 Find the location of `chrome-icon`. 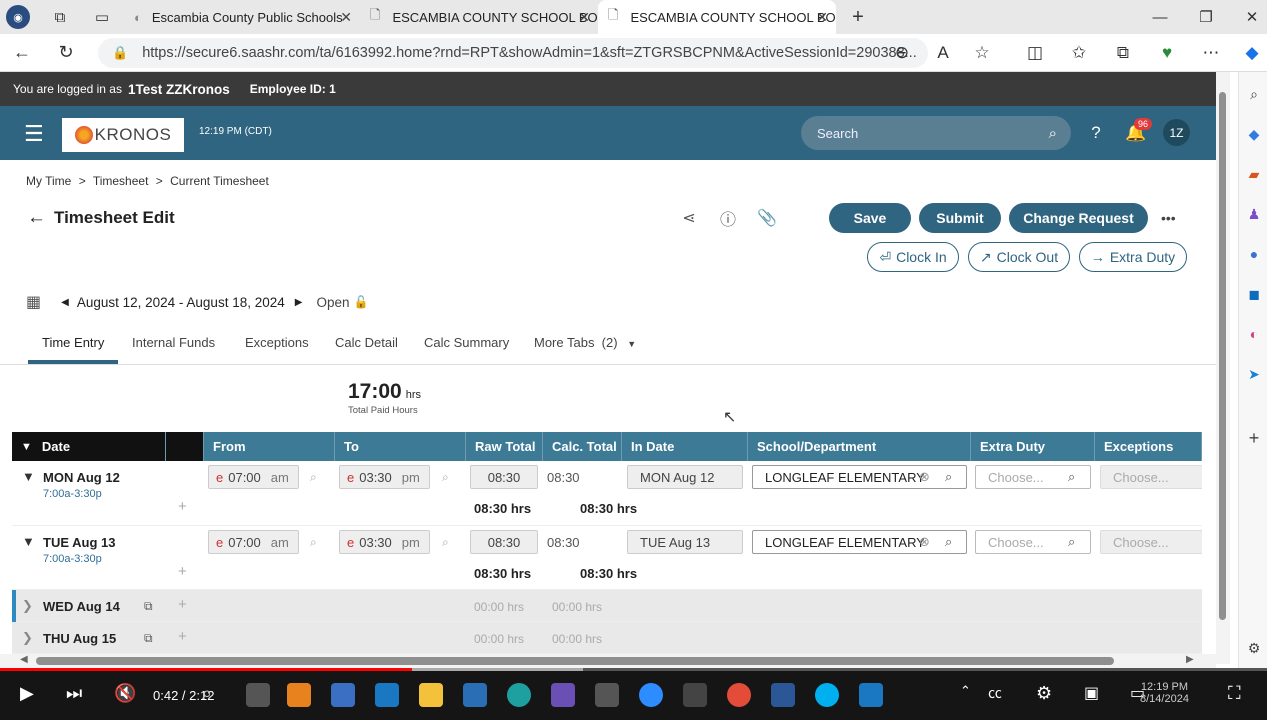

chrome-icon is located at coordinates (739, 695).